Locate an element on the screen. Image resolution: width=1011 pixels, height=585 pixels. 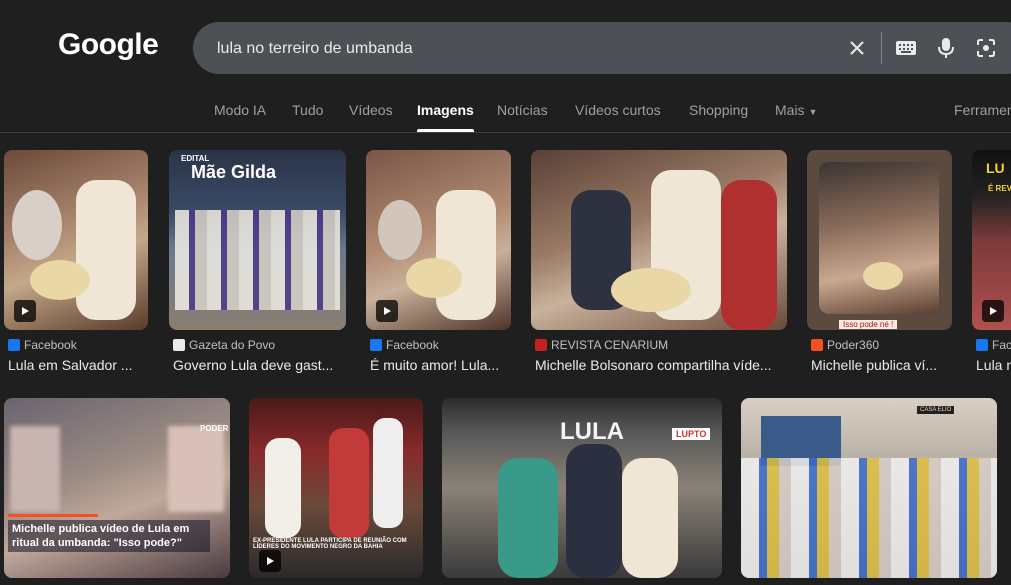
tab-ferramentas: Ferramentas is located at coordinates (982, 110).